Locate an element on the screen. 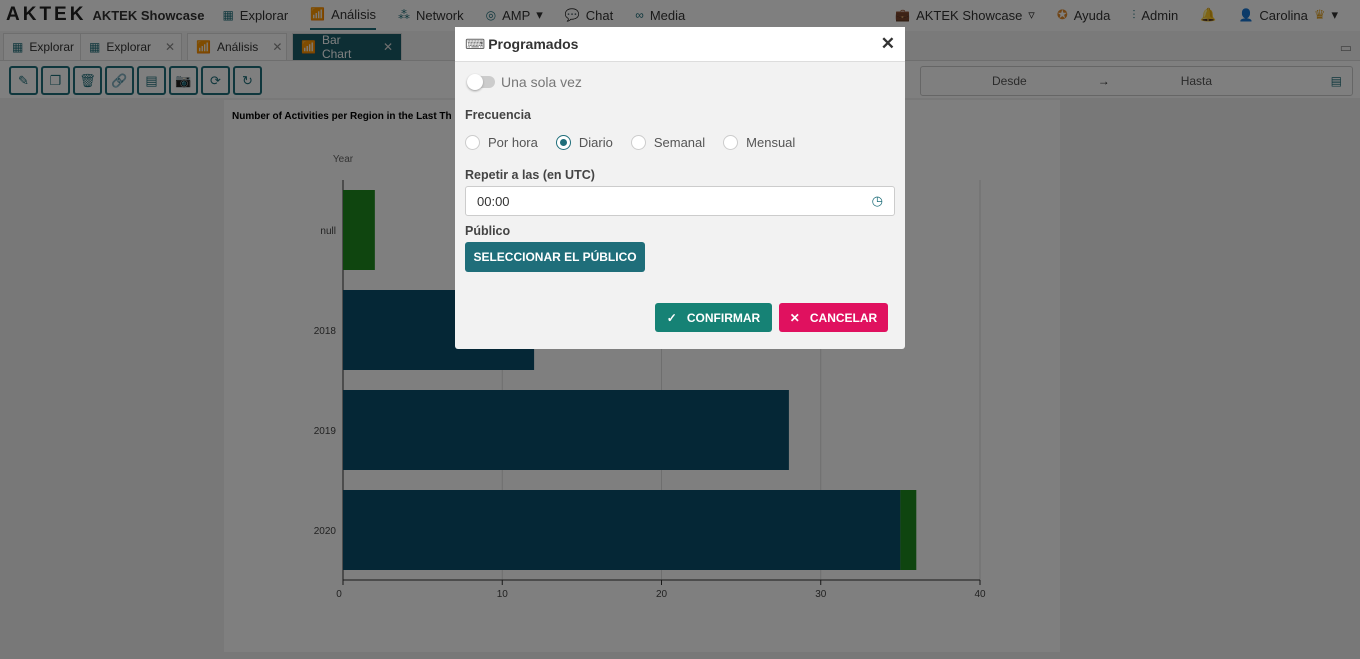 This screenshot has height=659, width=1360. confirm-button: ✓ CONFIRMAR is located at coordinates (713, 317).